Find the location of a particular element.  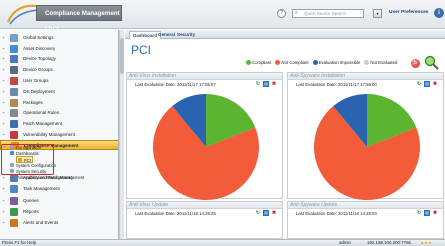

sidebar-item-label: Reports is located at coordinates (31, 211).